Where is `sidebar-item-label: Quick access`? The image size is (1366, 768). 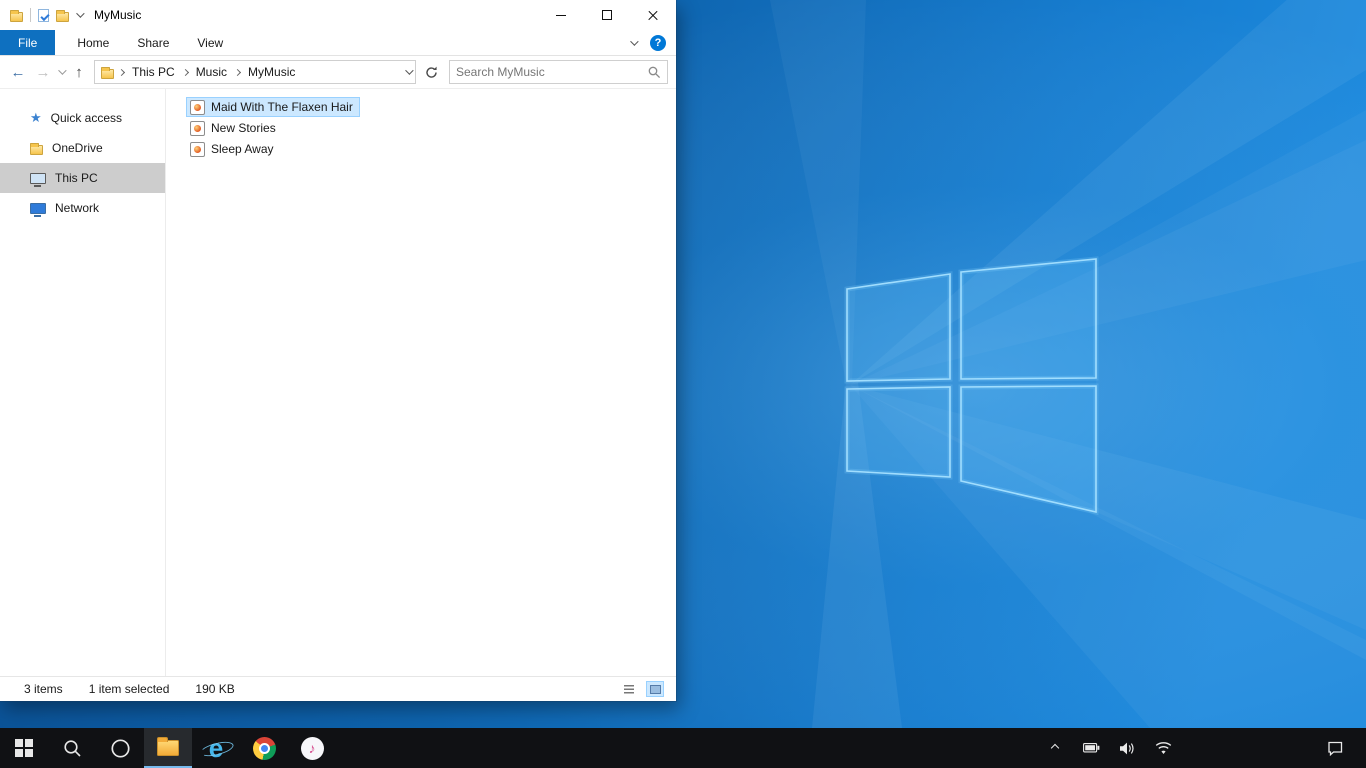 sidebar-item-label: Quick access is located at coordinates (86, 118).